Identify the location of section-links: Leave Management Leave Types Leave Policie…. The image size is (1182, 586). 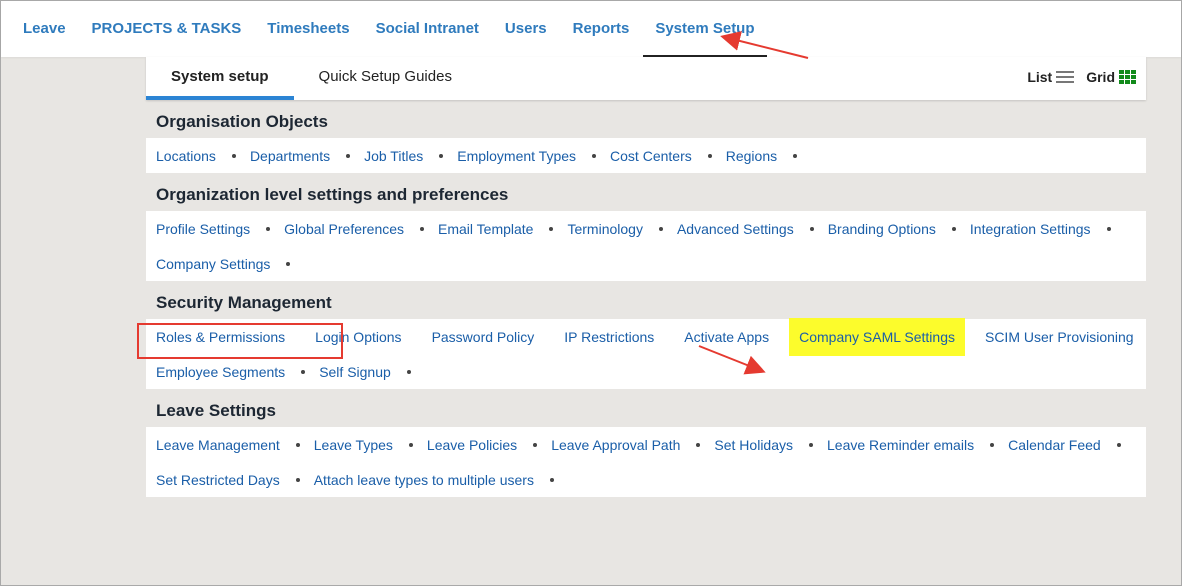
(646, 462).